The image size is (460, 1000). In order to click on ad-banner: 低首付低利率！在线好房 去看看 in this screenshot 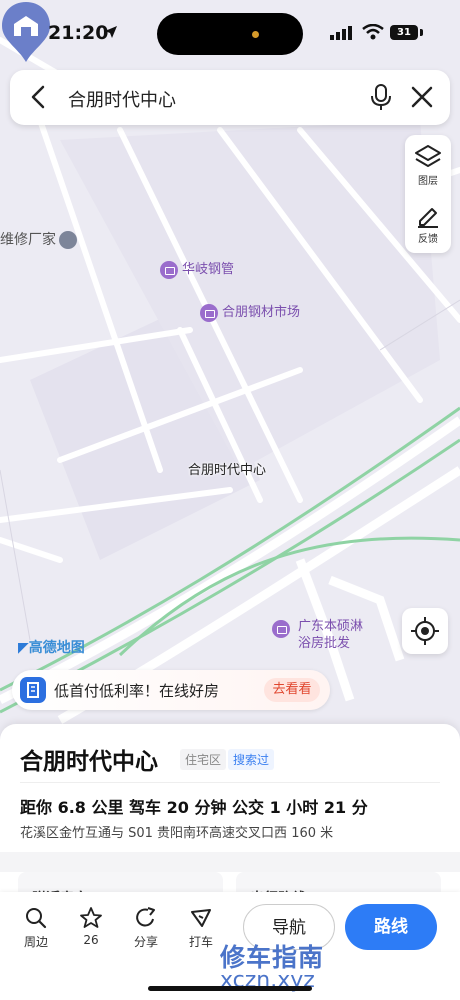, I will do `click(171, 690)`.